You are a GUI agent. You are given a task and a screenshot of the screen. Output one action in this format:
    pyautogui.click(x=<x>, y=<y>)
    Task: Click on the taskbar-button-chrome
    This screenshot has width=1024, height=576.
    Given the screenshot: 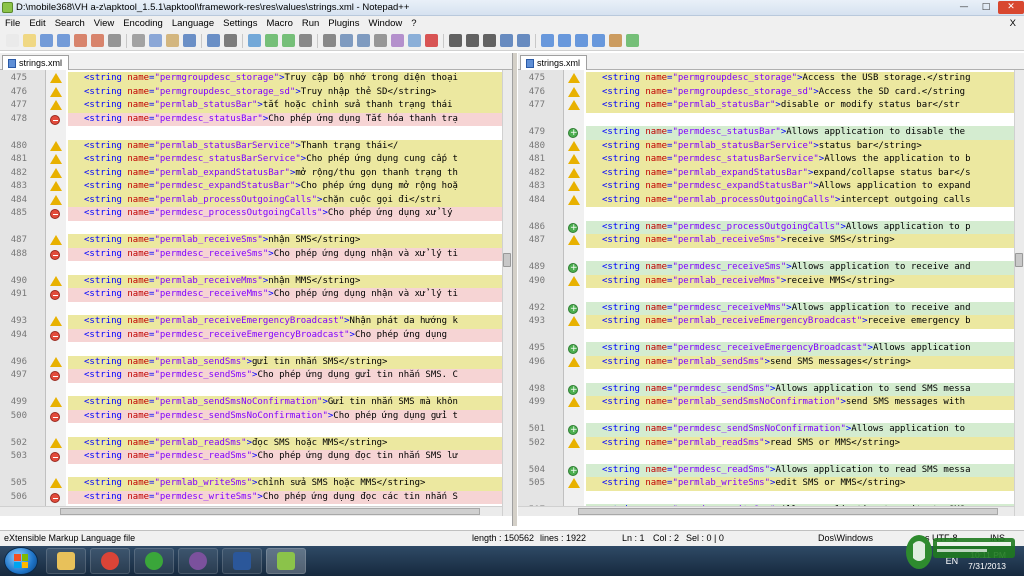 What is the action you would take?
    pyautogui.click(x=110, y=561)
    